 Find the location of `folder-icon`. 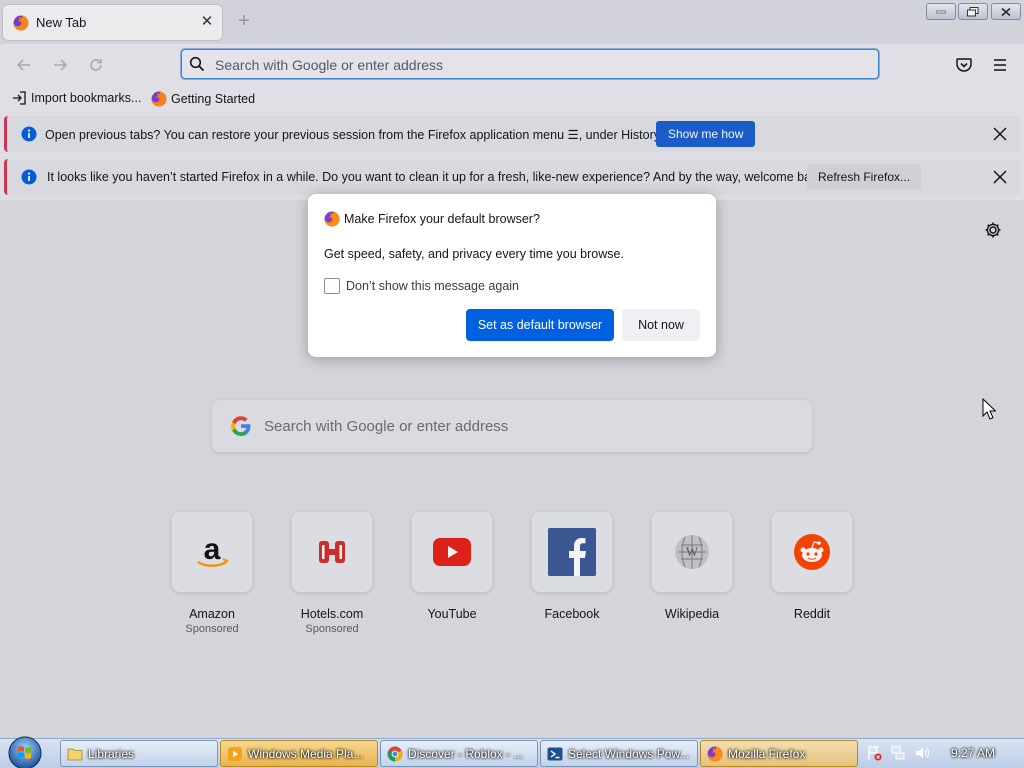

folder-icon is located at coordinates (75, 754).